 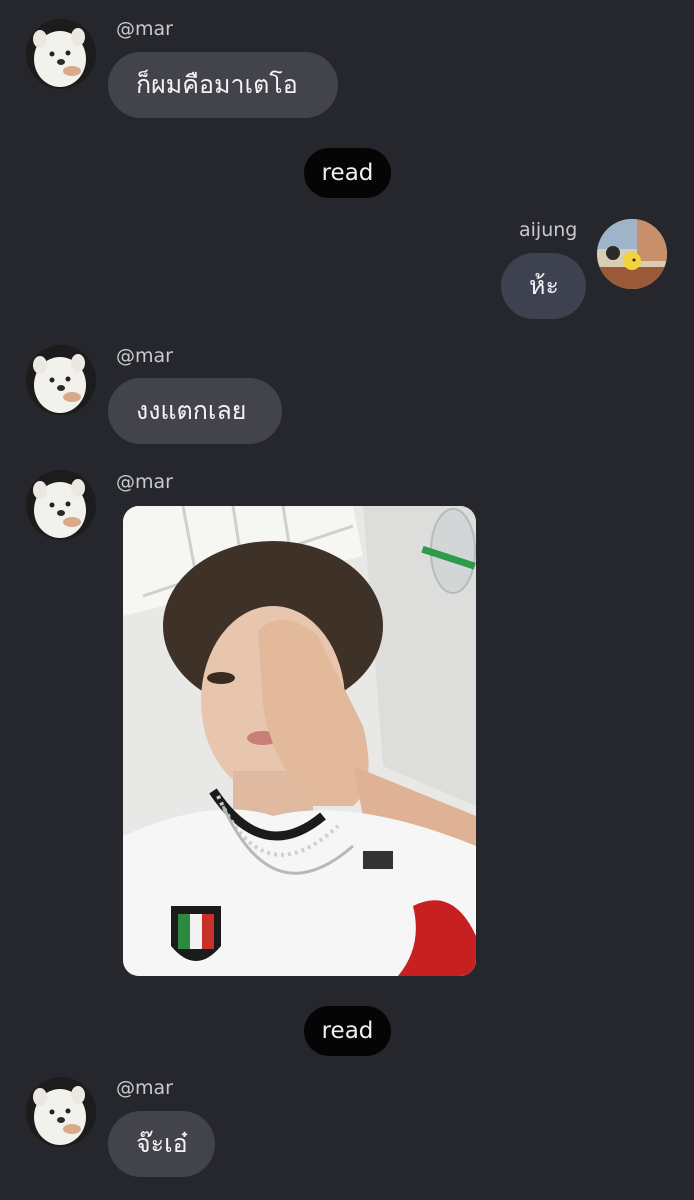 What do you see at coordinates (543, 286) in the screenshot?
I see `message-bubble: ห้ะ` at bounding box center [543, 286].